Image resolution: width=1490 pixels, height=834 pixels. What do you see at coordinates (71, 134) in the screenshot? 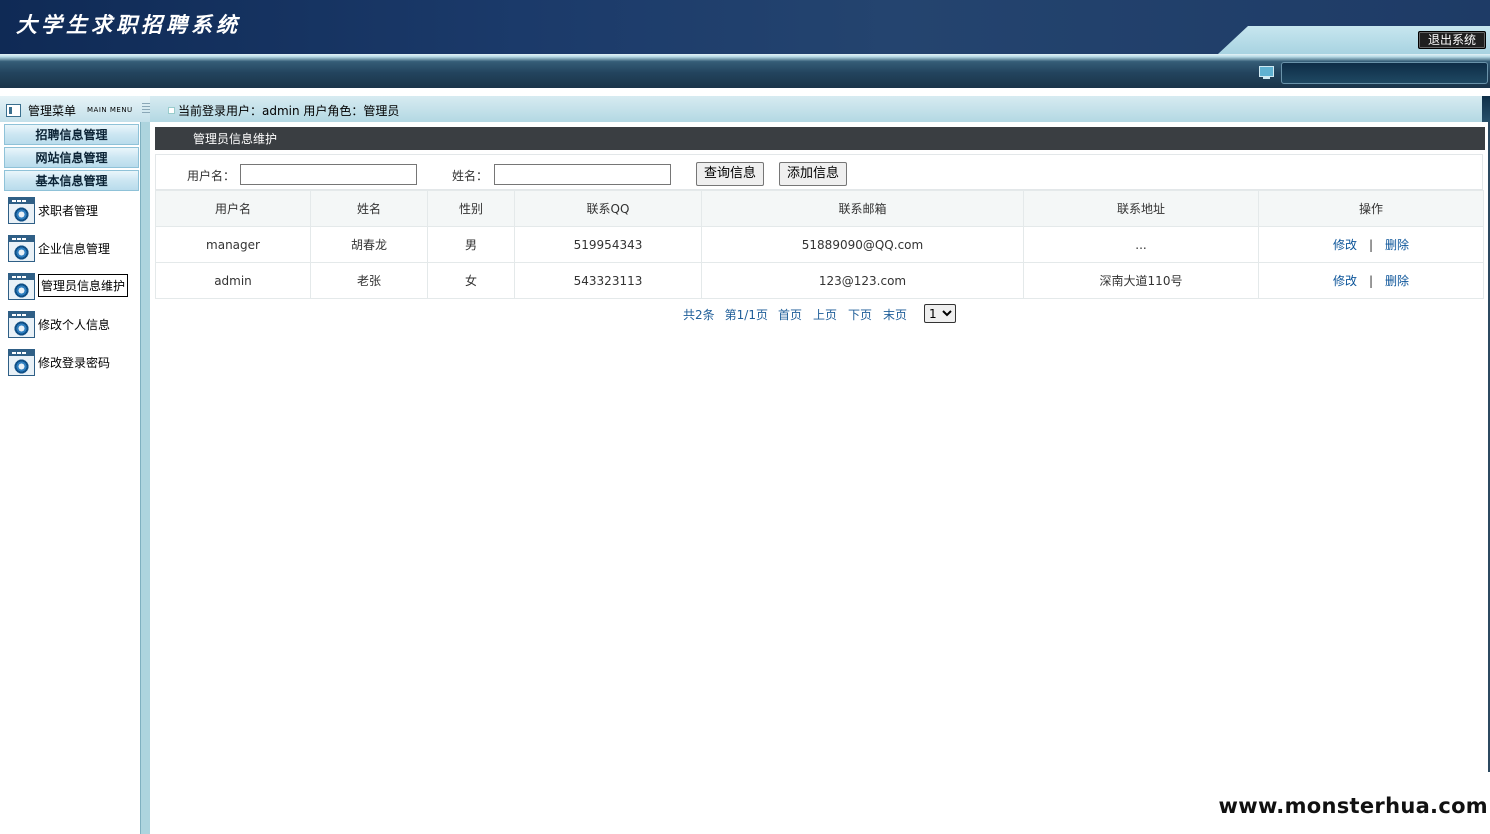
I see `menu-category-recruit: 招聘信息管理` at bounding box center [71, 134].